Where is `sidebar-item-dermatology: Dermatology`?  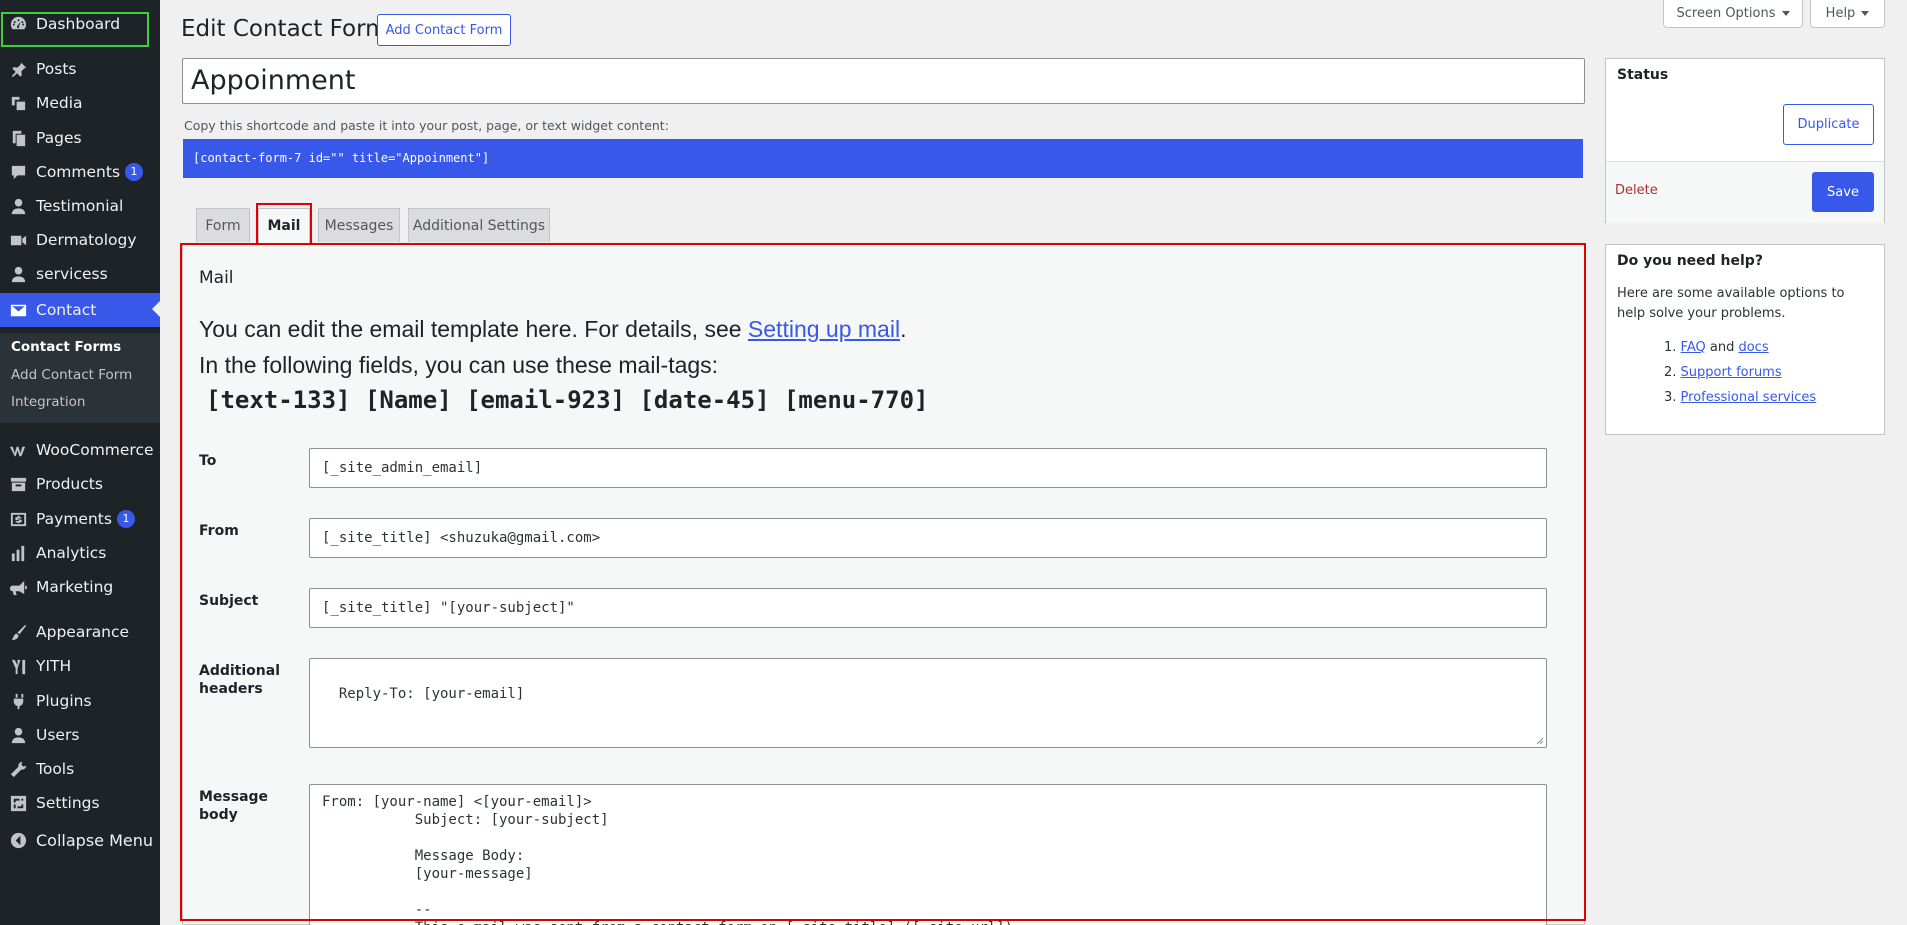 sidebar-item-dermatology: Dermatology is located at coordinates (80, 240).